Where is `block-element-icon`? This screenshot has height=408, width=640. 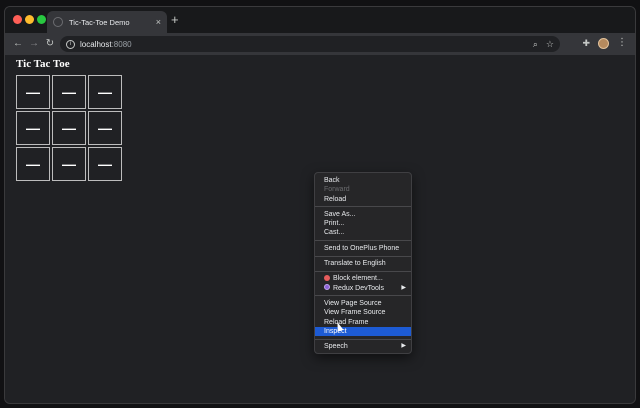 block-element-icon is located at coordinates (327, 277).